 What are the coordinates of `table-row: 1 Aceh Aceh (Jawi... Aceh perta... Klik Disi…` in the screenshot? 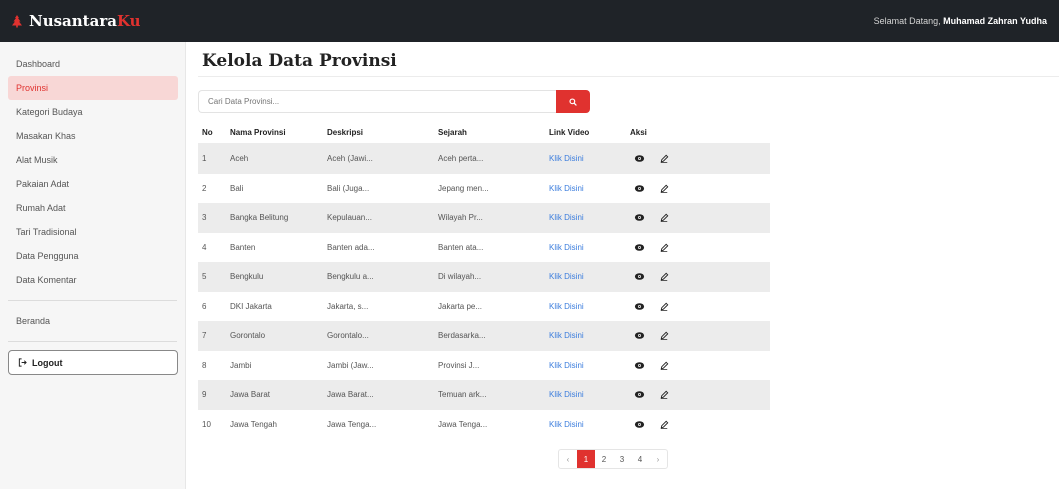 It's located at (484, 159).